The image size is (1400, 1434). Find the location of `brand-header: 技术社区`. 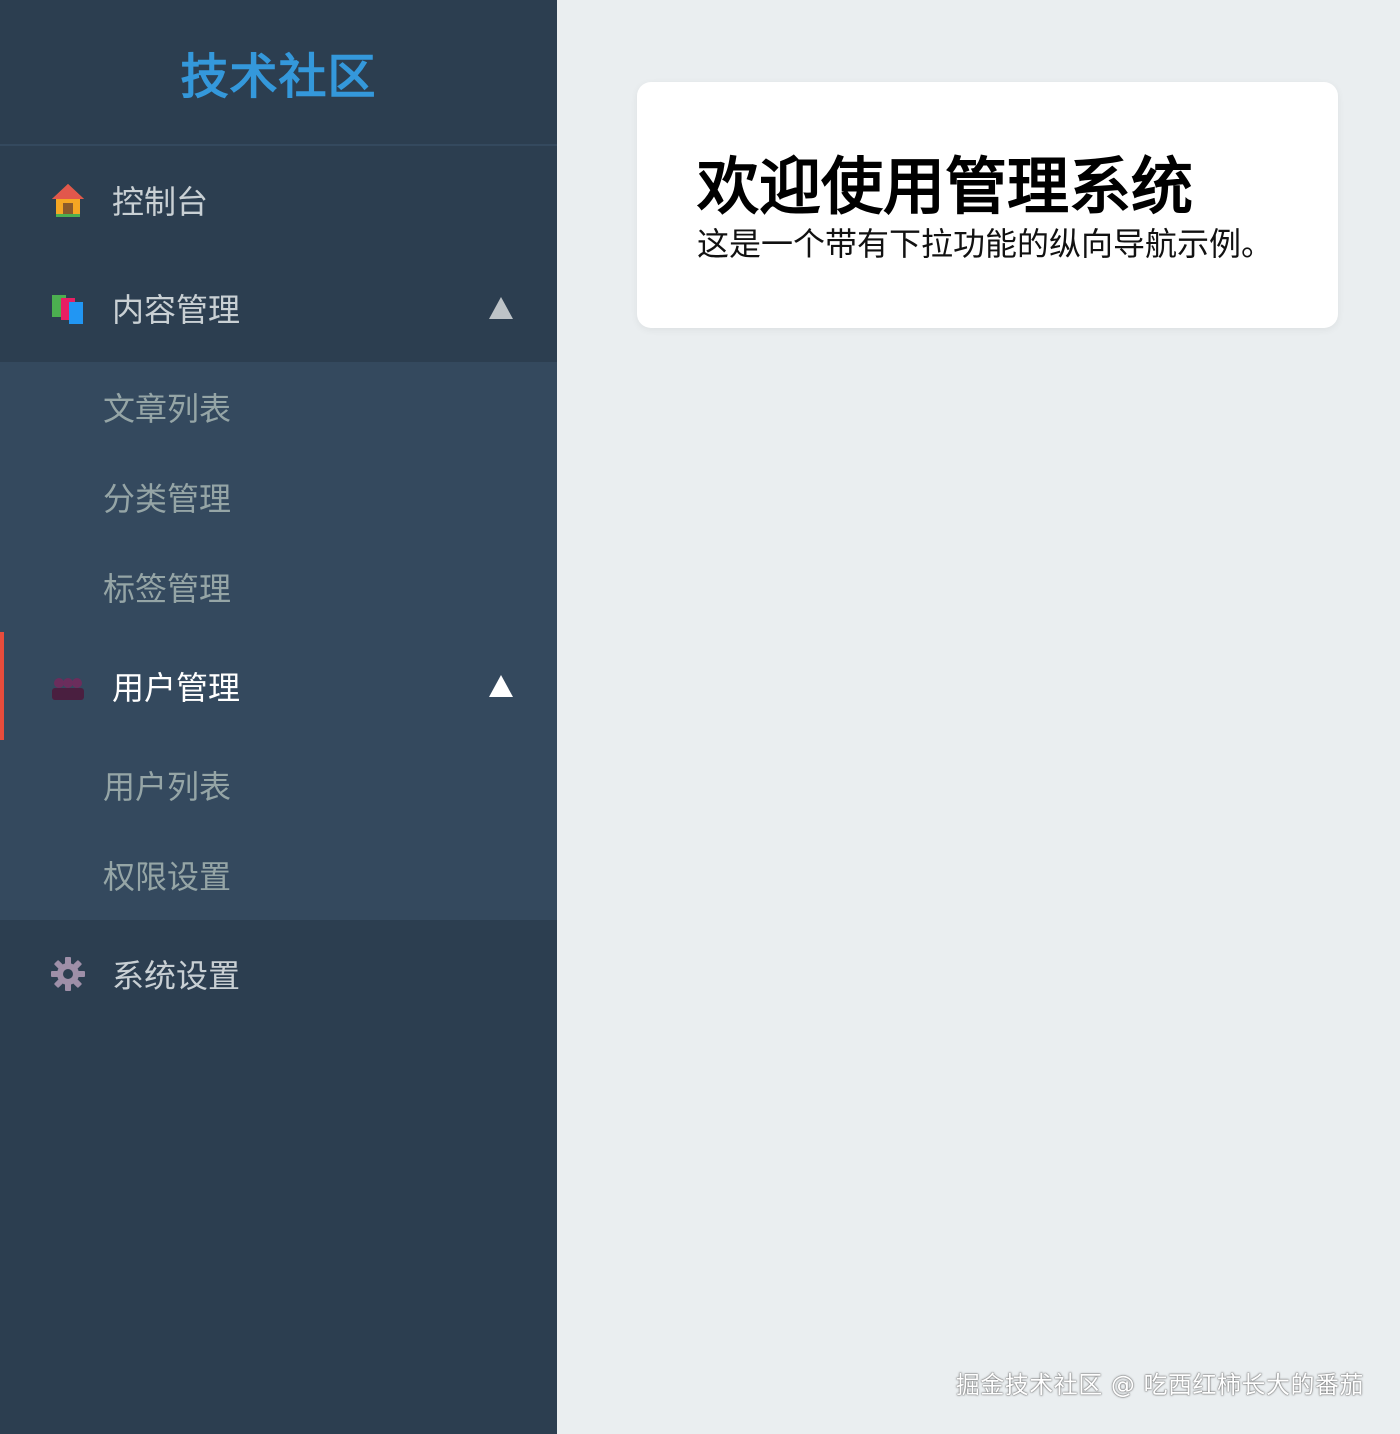

brand-header: 技术社区 is located at coordinates (278, 73).